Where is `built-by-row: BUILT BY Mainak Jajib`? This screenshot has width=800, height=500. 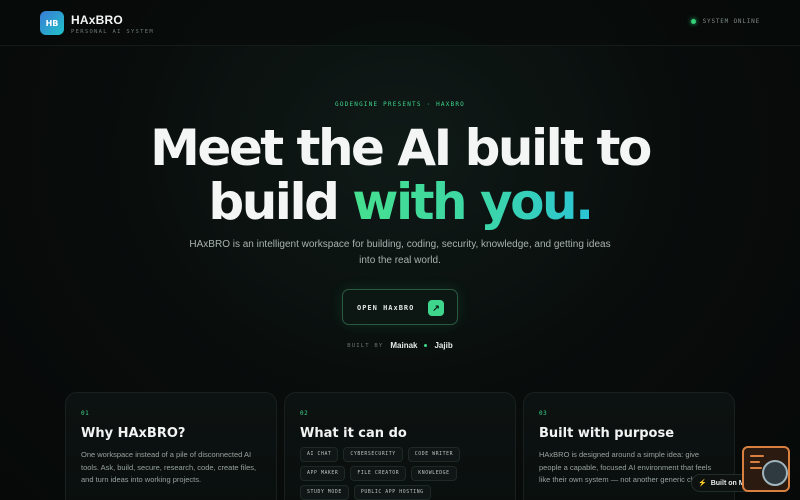 built-by-row: BUILT BY Mainak Jajib is located at coordinates (400, 345).